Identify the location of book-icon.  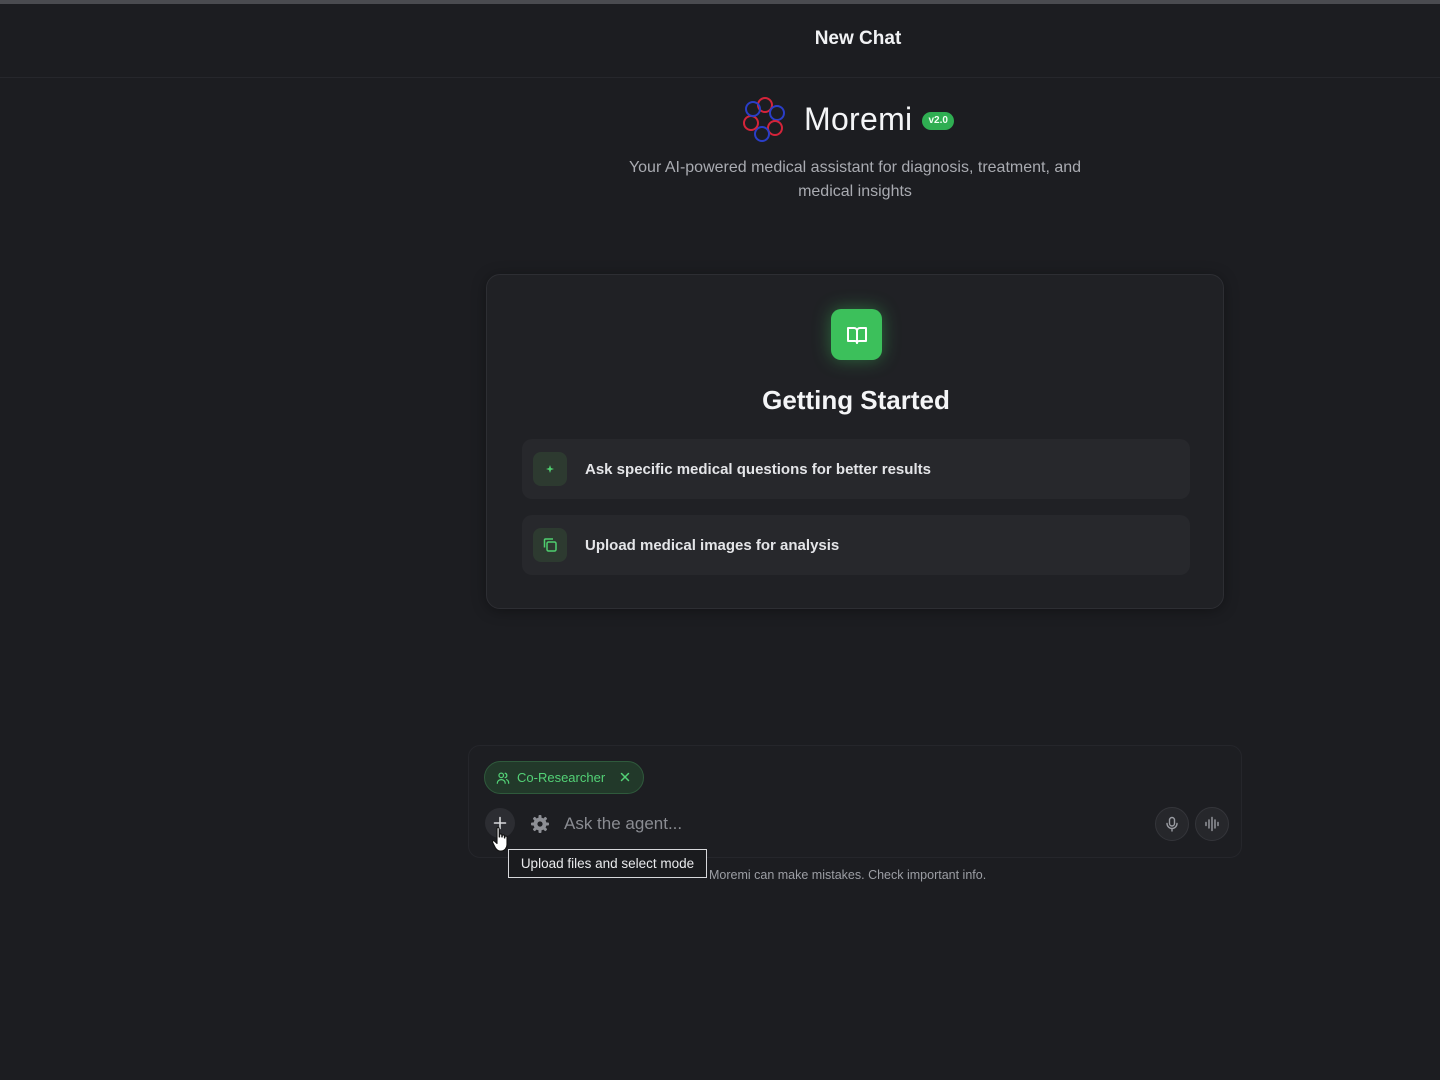
(856, 334).